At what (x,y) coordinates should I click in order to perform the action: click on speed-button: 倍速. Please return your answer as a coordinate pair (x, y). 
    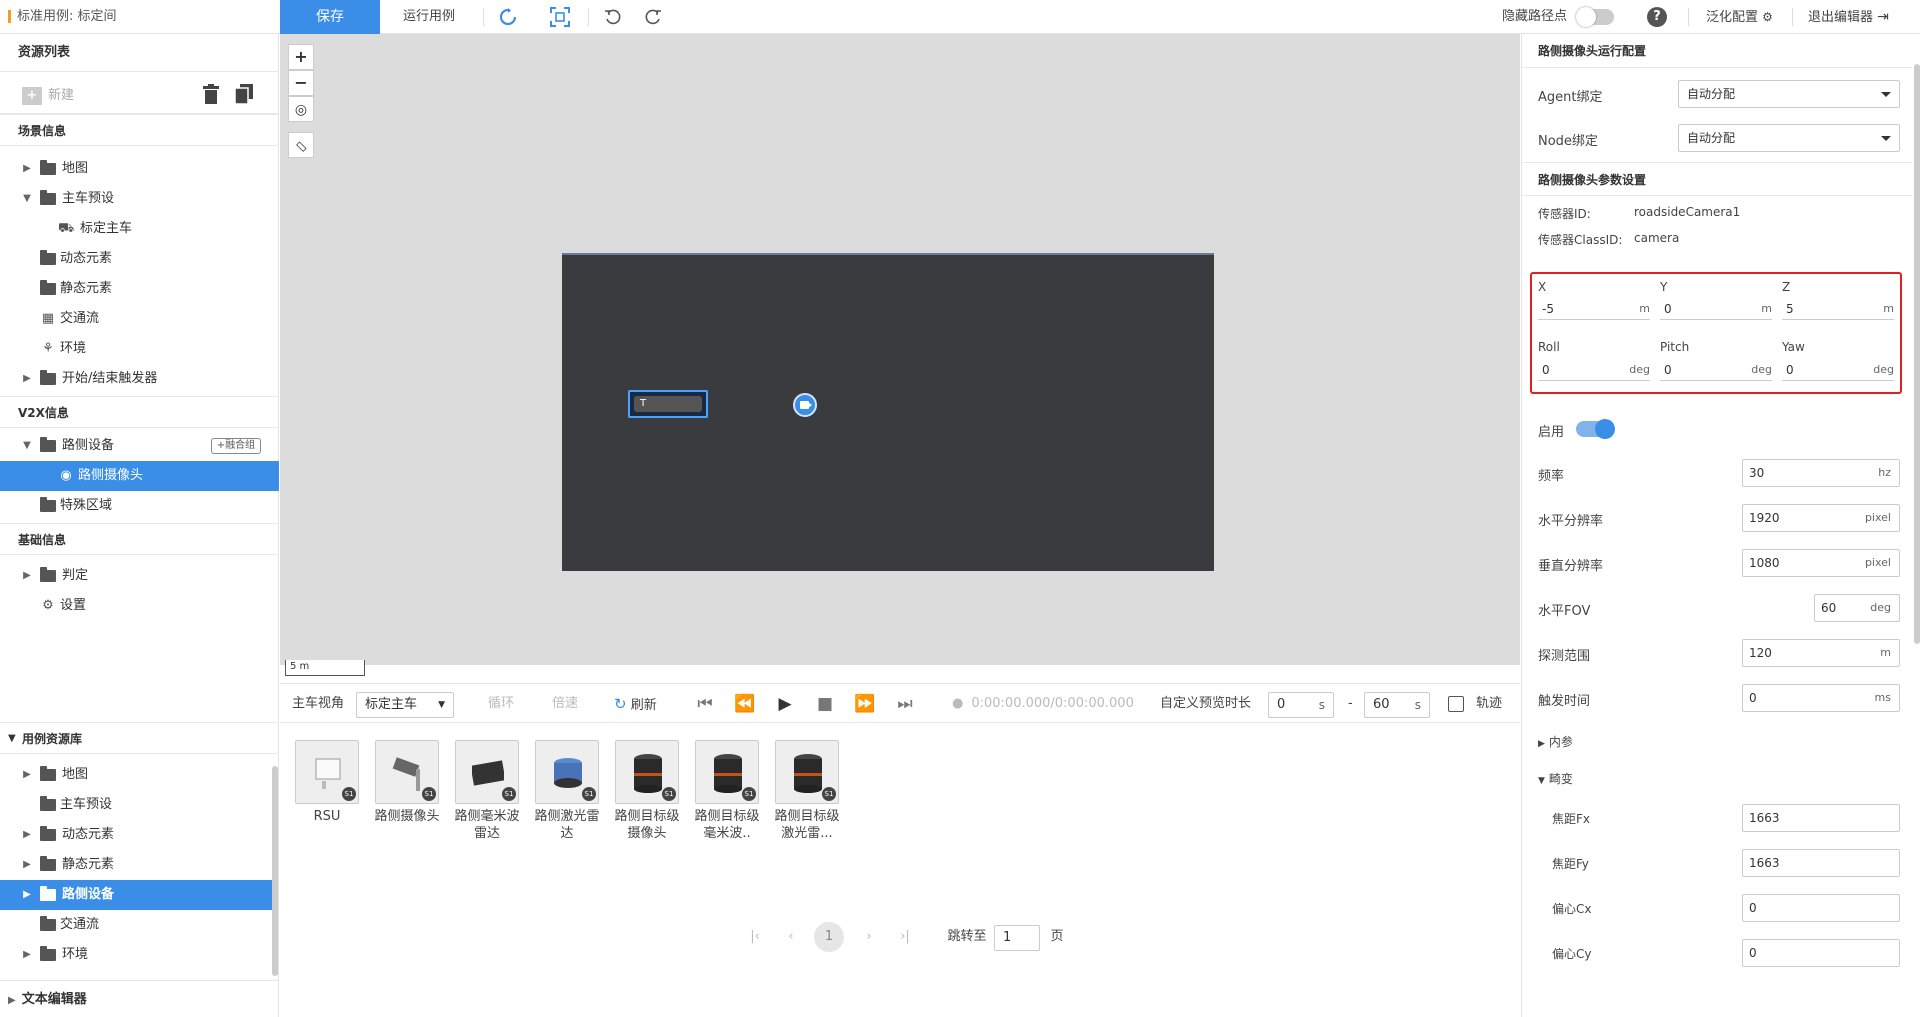
    Looking at the image, I should click on (565, 704).